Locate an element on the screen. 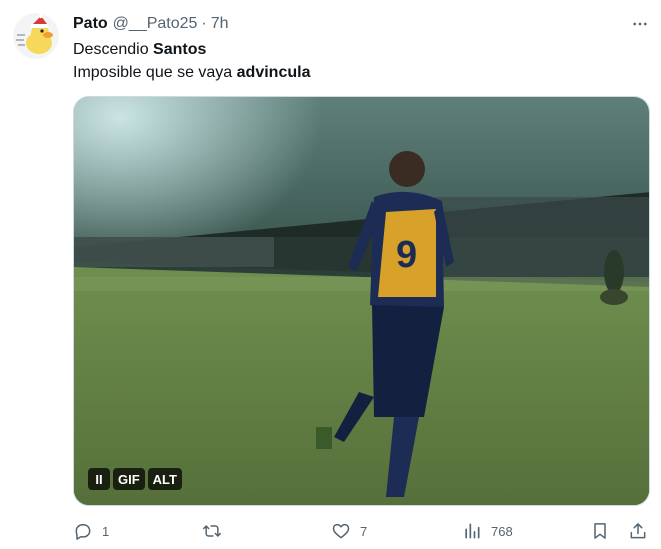  more-dots-icon is located at coordinates (640, 24).